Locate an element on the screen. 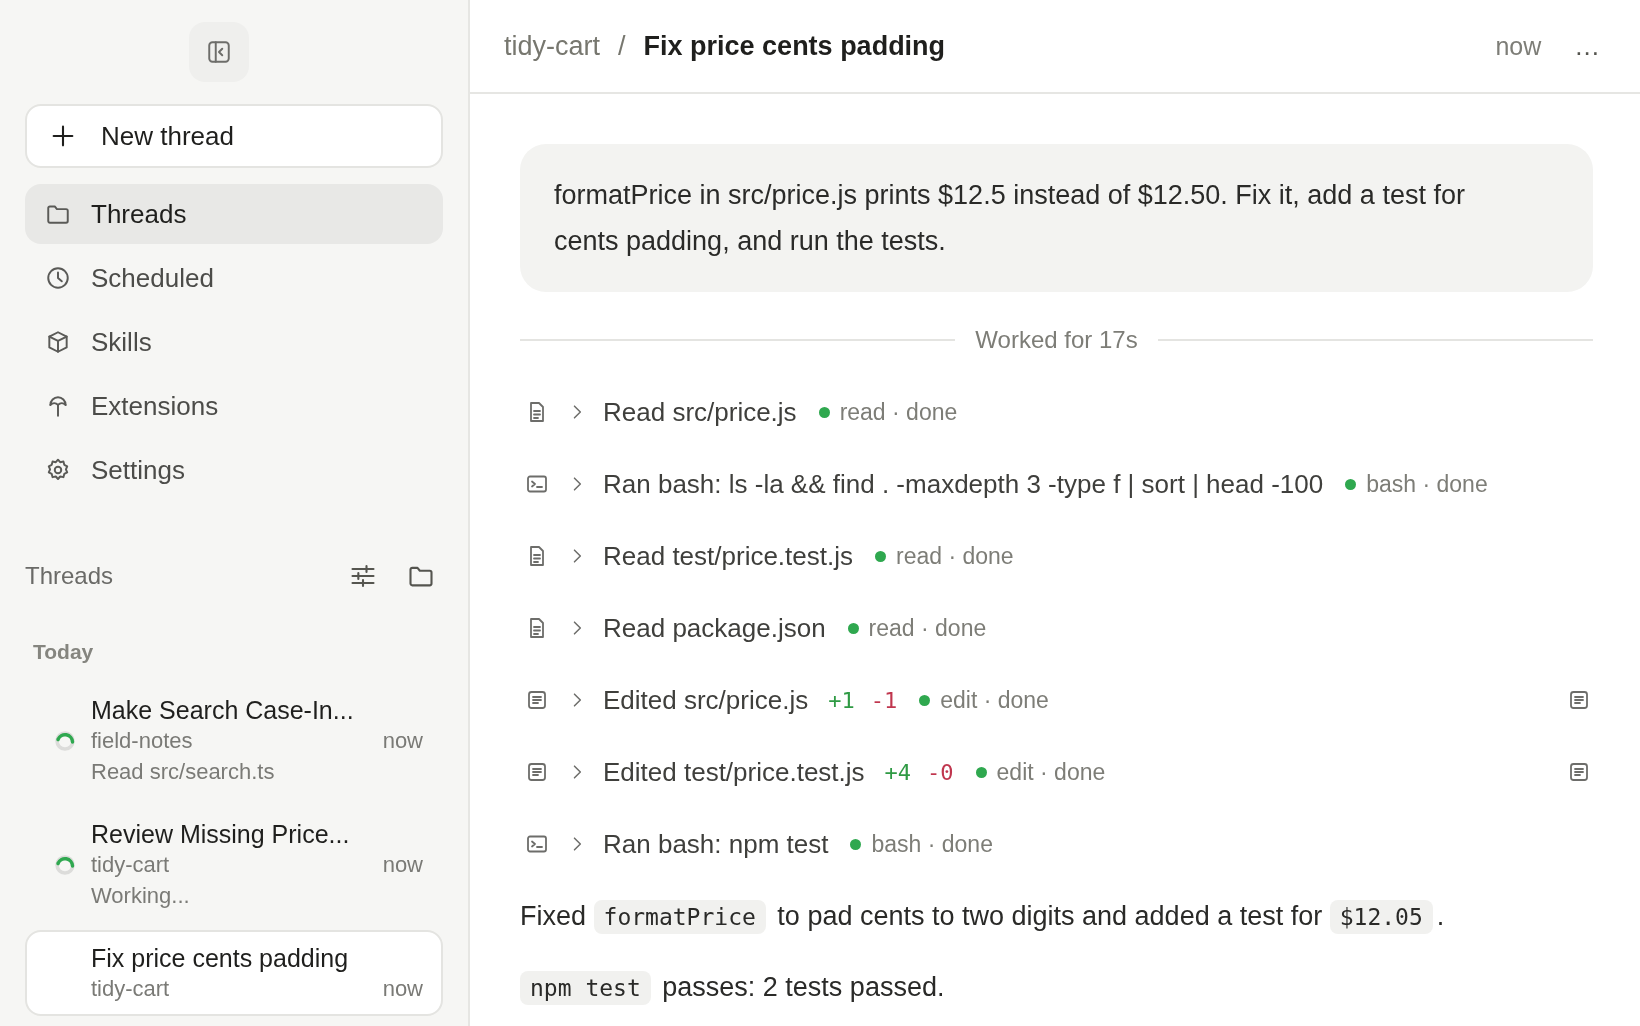 The width and height of the screenshot is (1640, 1026). timestamp: now is located at coordinates (1518, 46).